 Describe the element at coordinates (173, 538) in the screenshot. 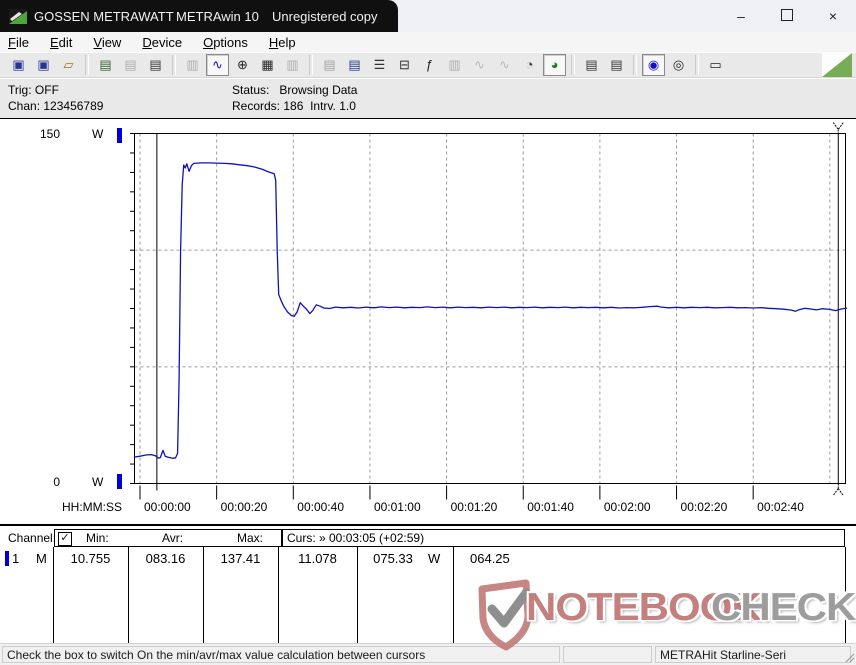

I see `avr-header: Avr:` at that location.